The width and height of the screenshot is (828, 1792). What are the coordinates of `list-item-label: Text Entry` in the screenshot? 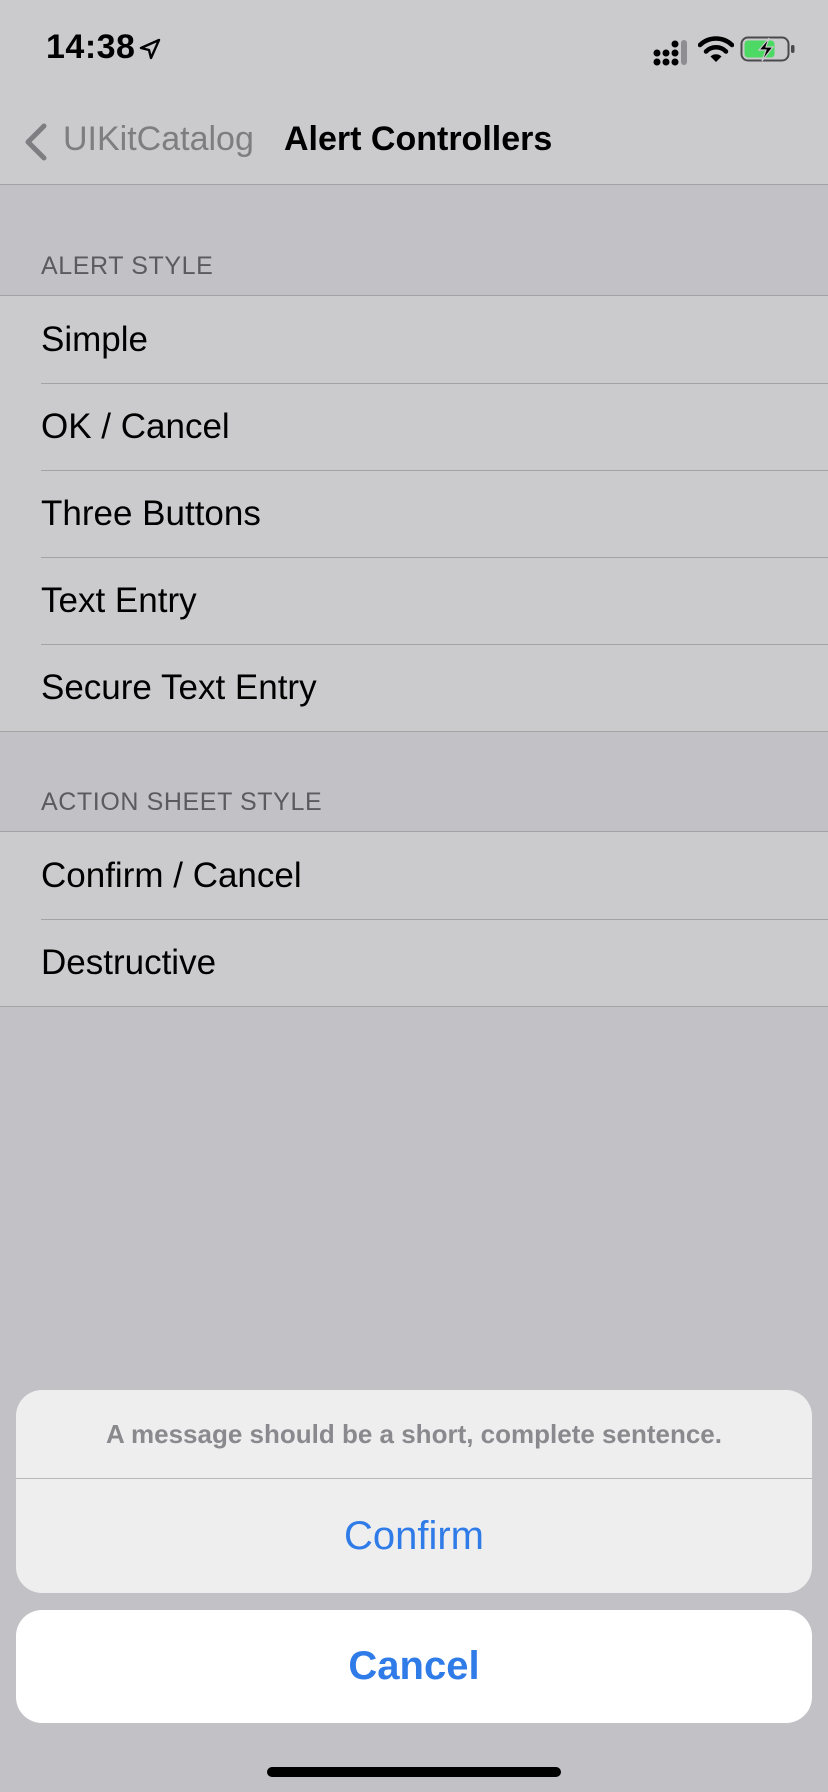 It's located at (119, 600).